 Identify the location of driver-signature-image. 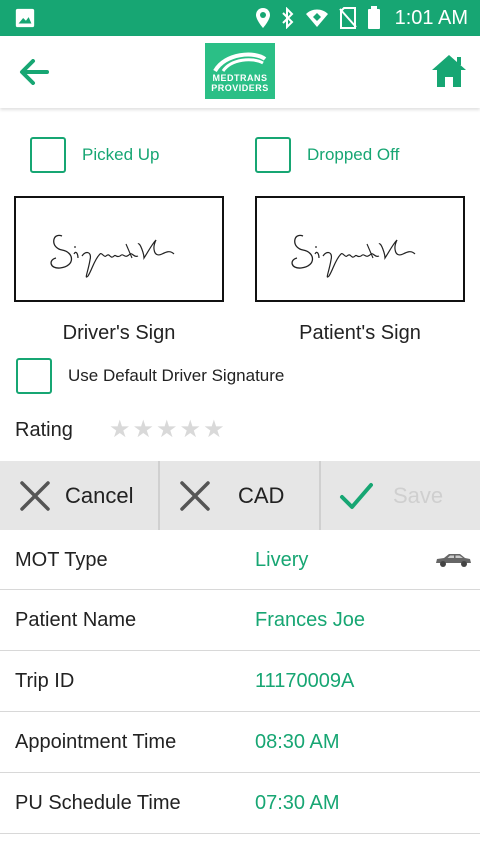
(112, 256).